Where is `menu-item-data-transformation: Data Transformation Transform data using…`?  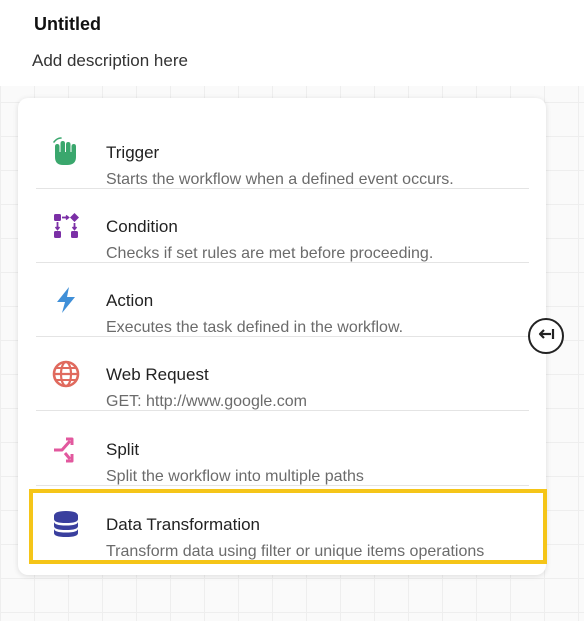 menu-item-data-transformation: Data Transformation Transform data using… is located at coordinates (282, 523).